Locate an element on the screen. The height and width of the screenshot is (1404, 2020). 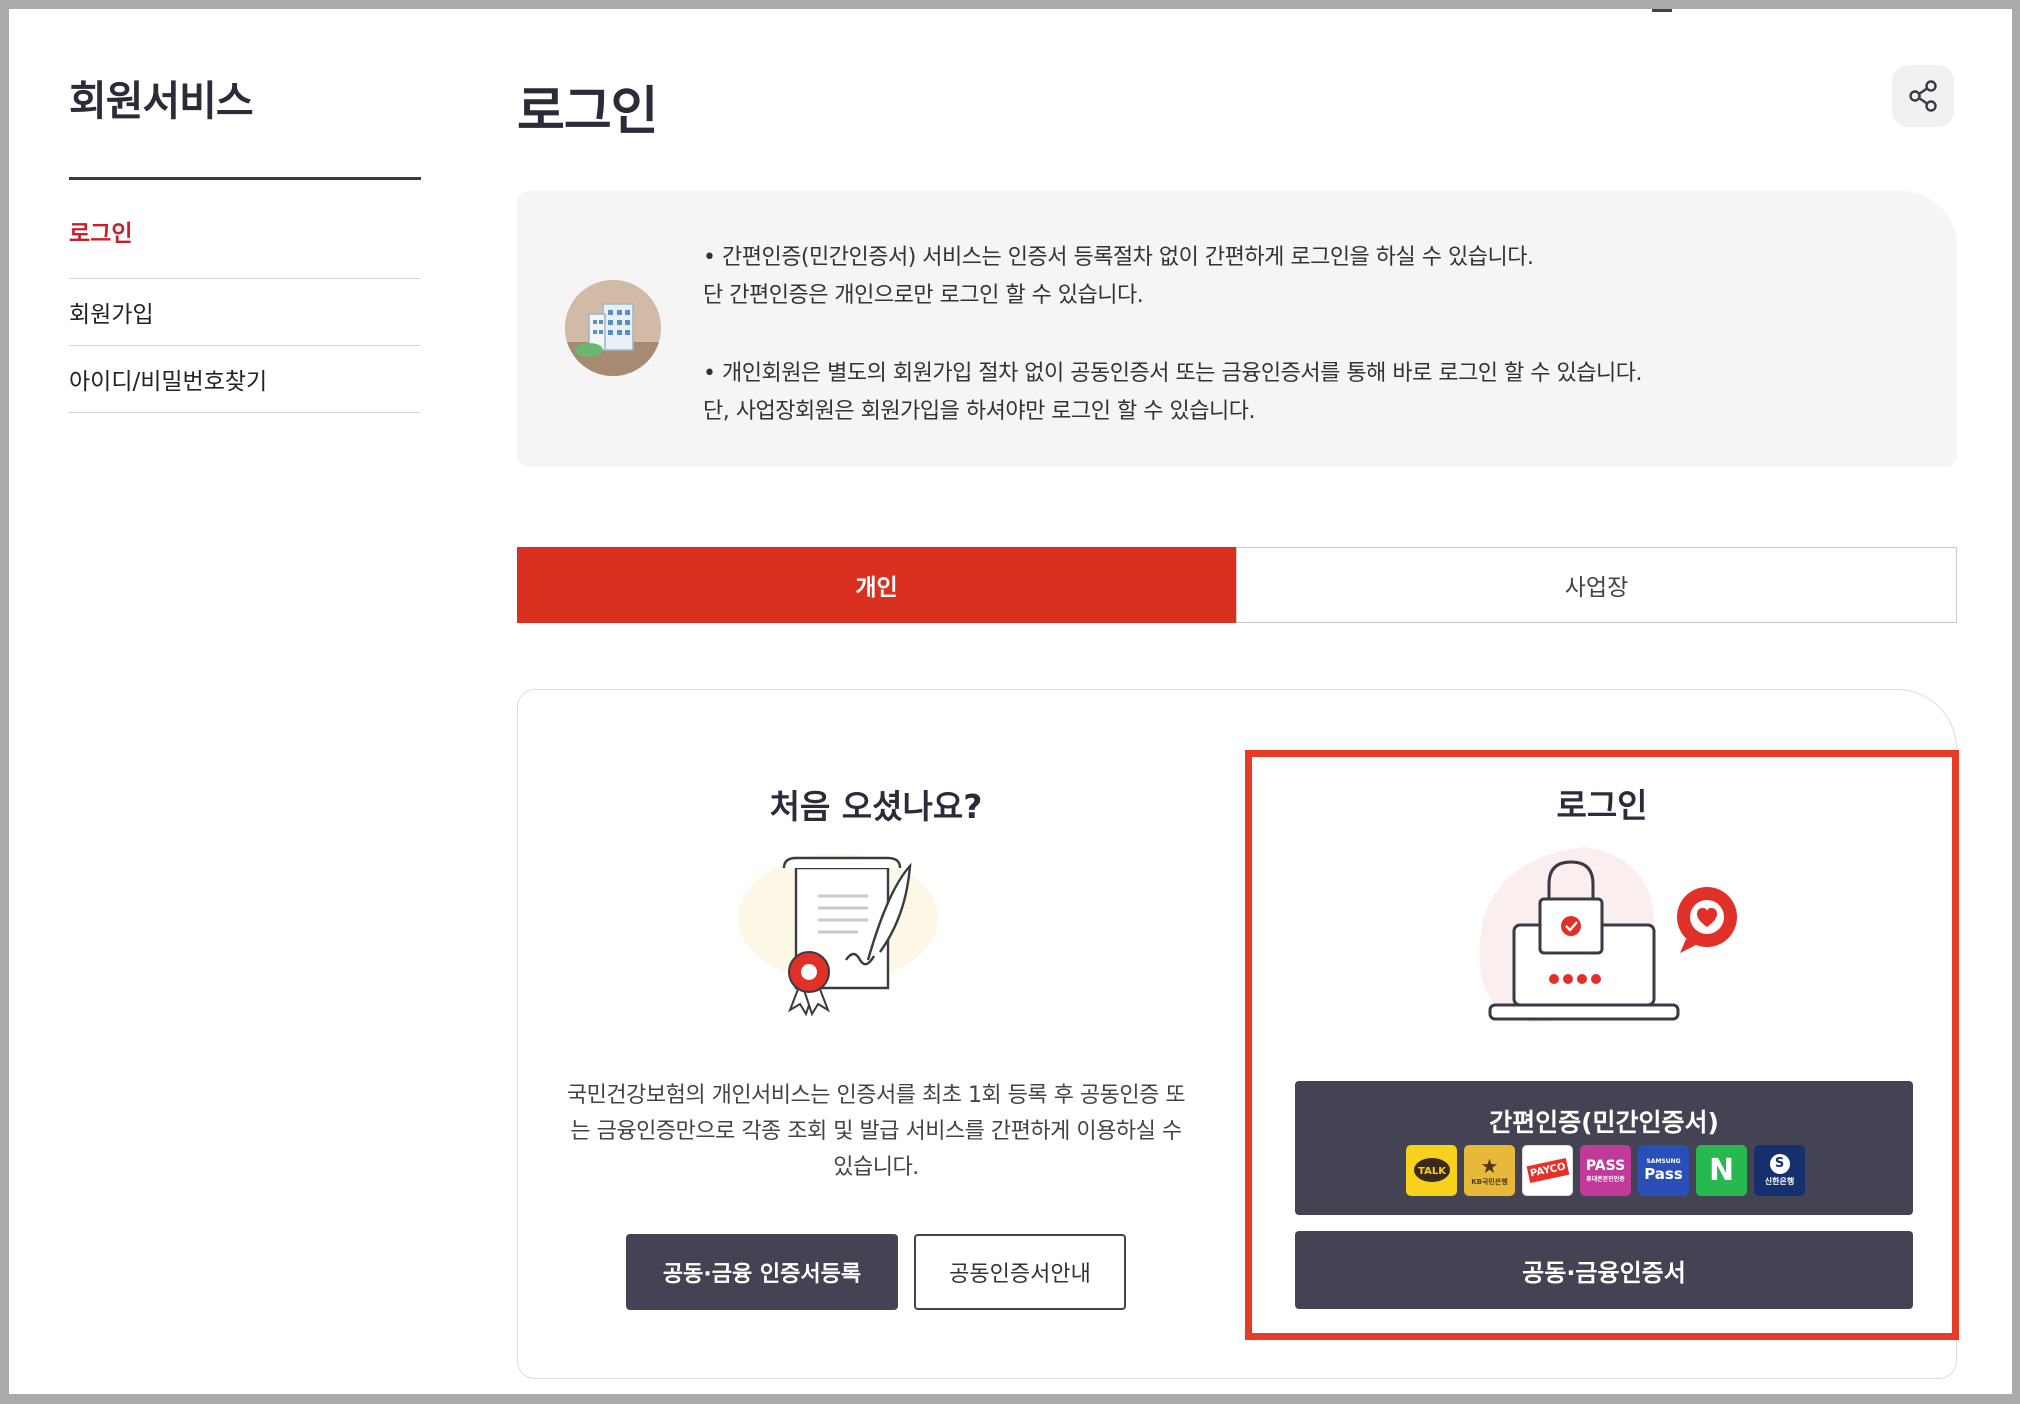
member-type-tabs: 개인 사업장 is located at coordinates (1237, 585).